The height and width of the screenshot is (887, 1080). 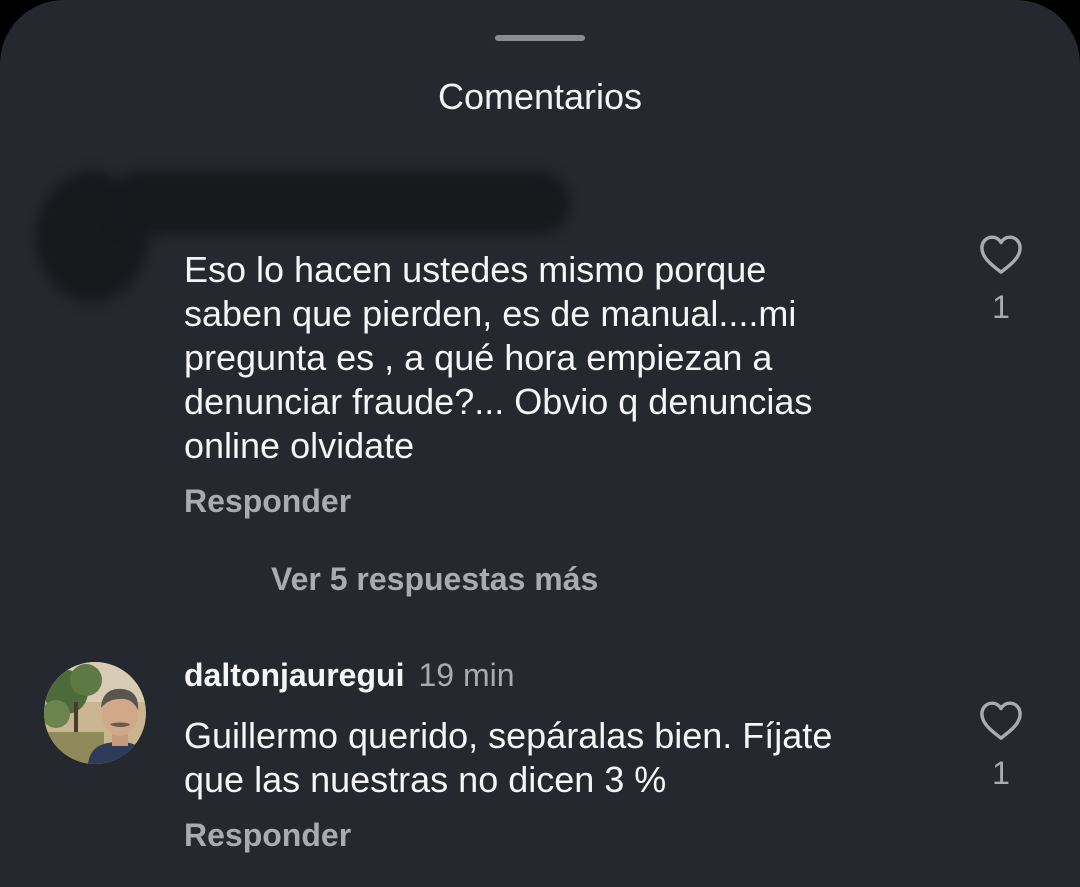 I want to click on timestamp: 19 min, so click(x=466, y=675).